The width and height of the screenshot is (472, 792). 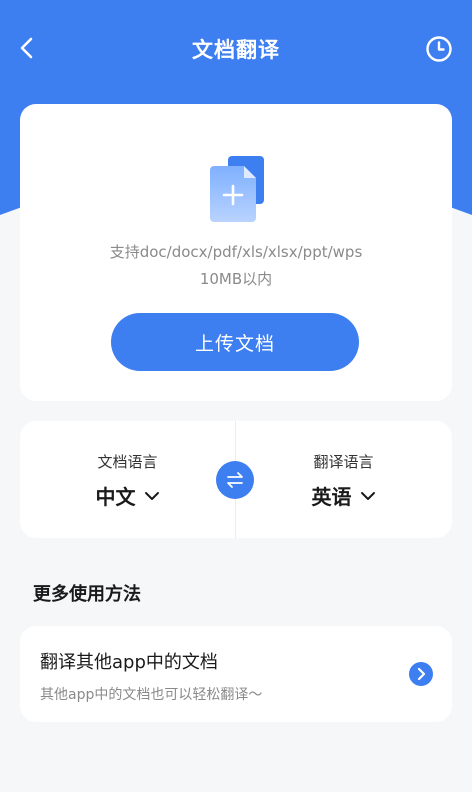 What do you see at coordinates (151, 695) in the screenshot?
I see `method-item-description: 其他app中的文档也可以轻松翻译～` at bounding box center [151, 695].